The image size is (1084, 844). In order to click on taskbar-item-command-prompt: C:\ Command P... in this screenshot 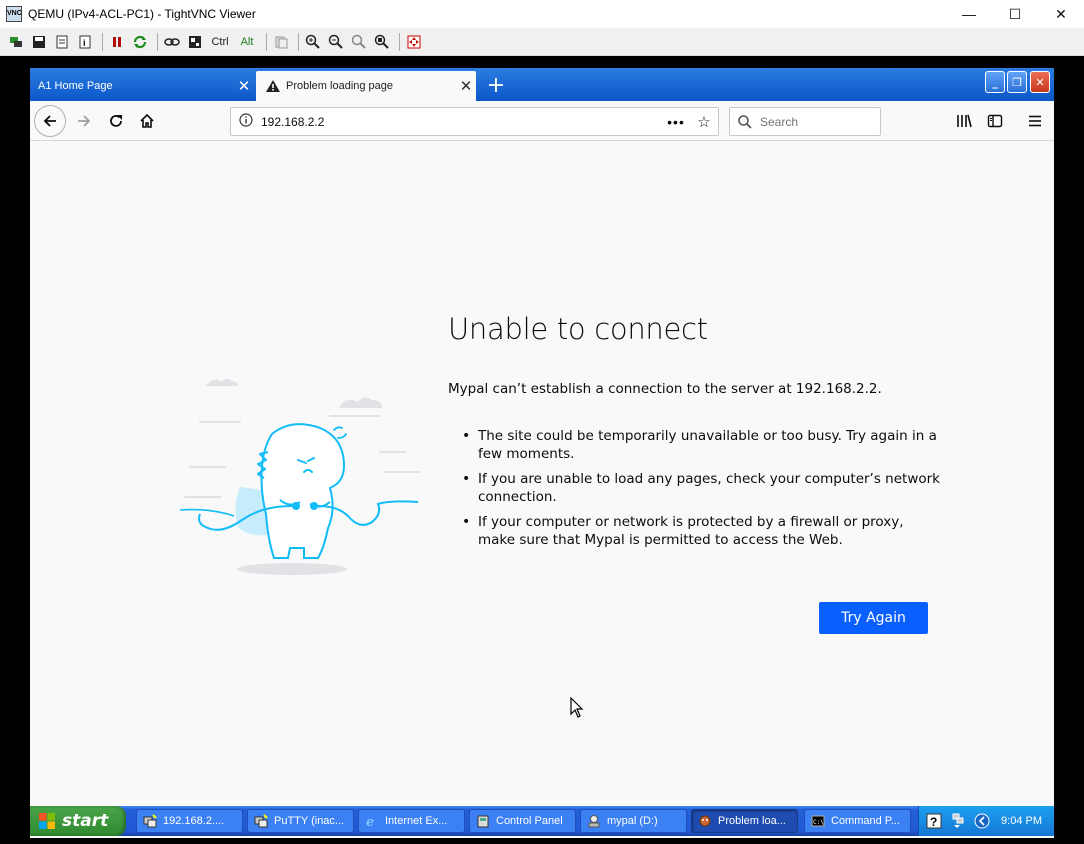, I will do `click(857, 821)`.